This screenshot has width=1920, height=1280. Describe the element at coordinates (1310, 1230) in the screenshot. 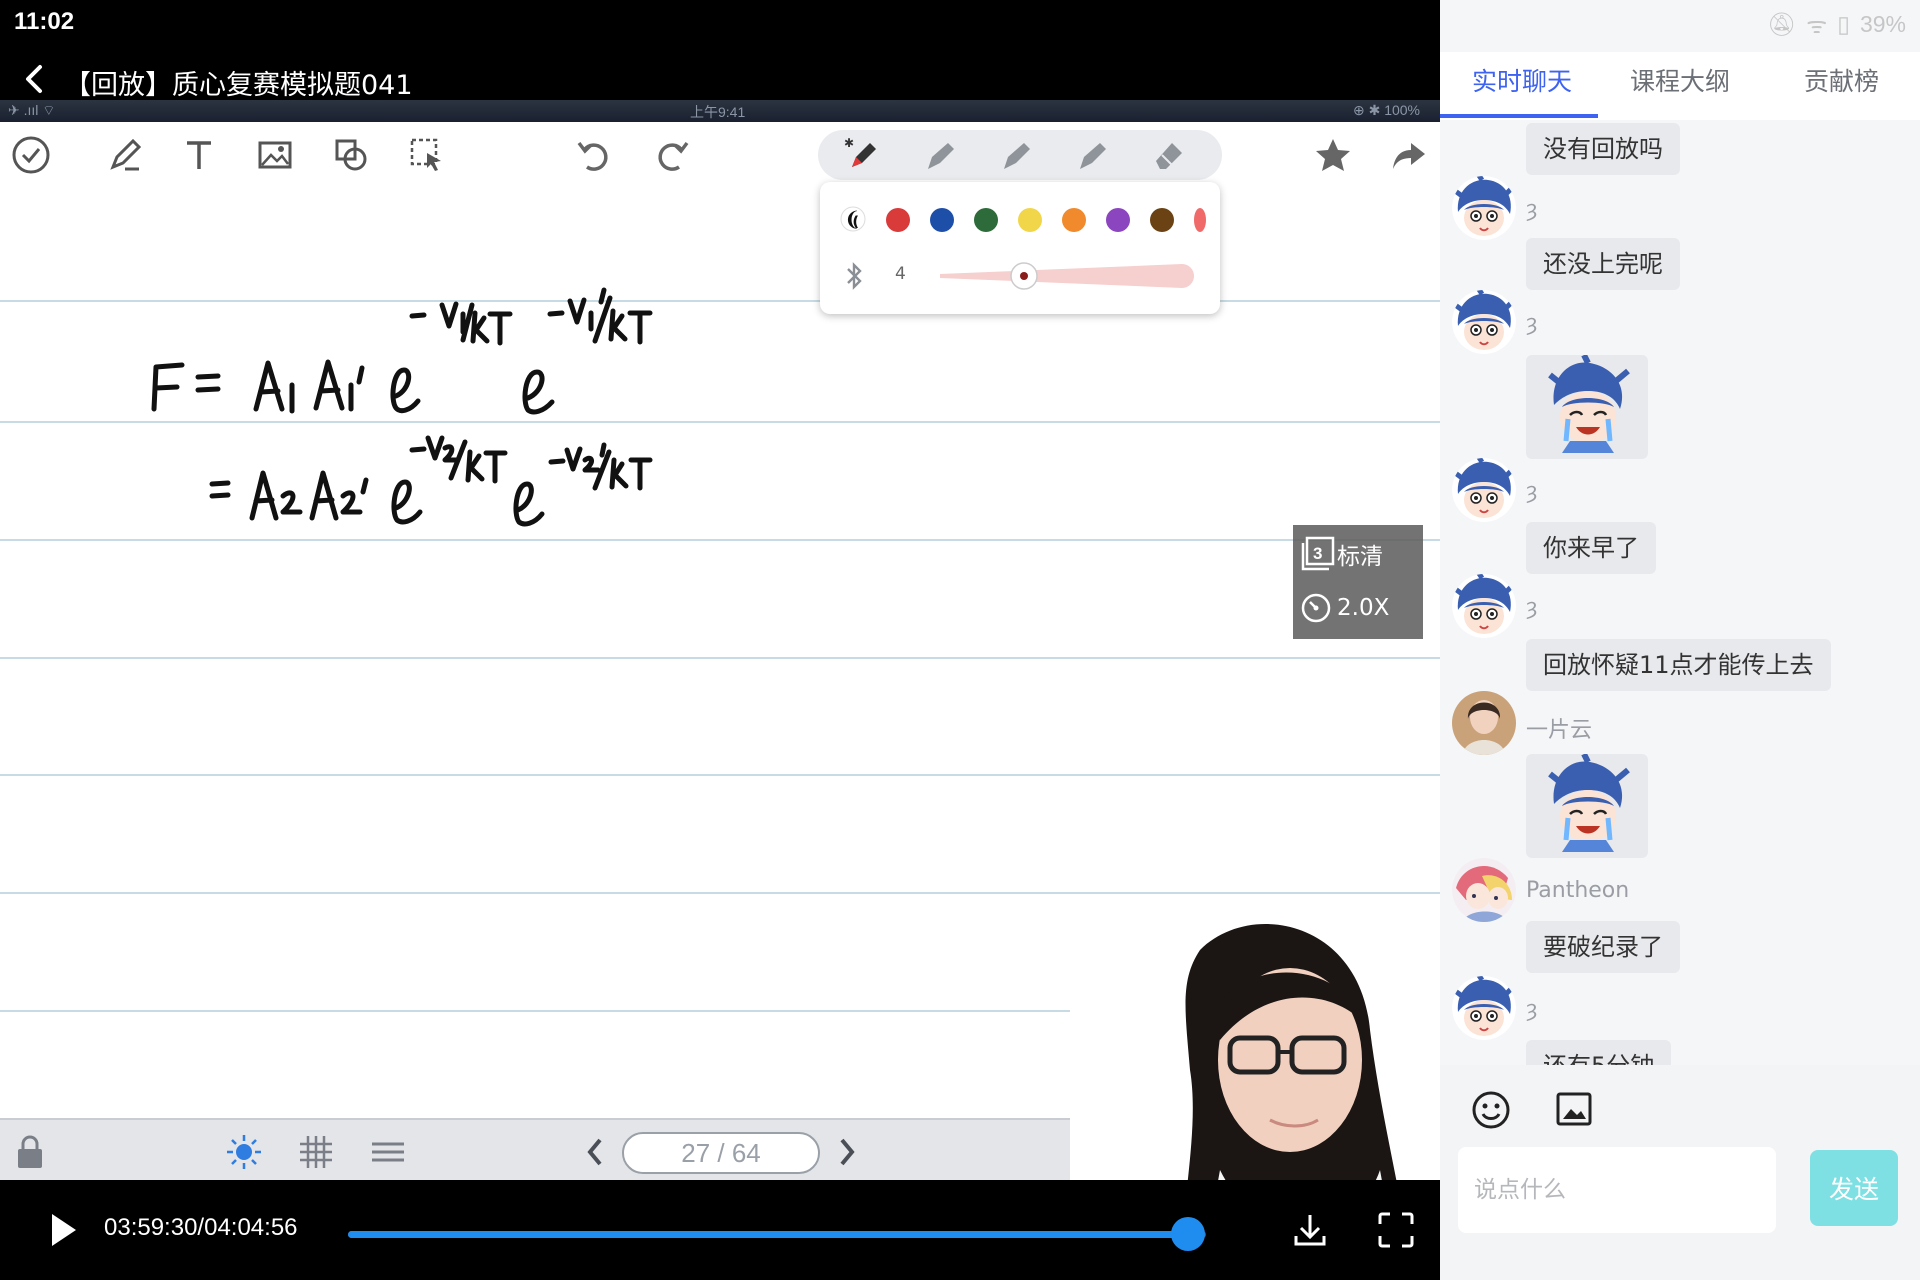

I see `download-icon` at that location.